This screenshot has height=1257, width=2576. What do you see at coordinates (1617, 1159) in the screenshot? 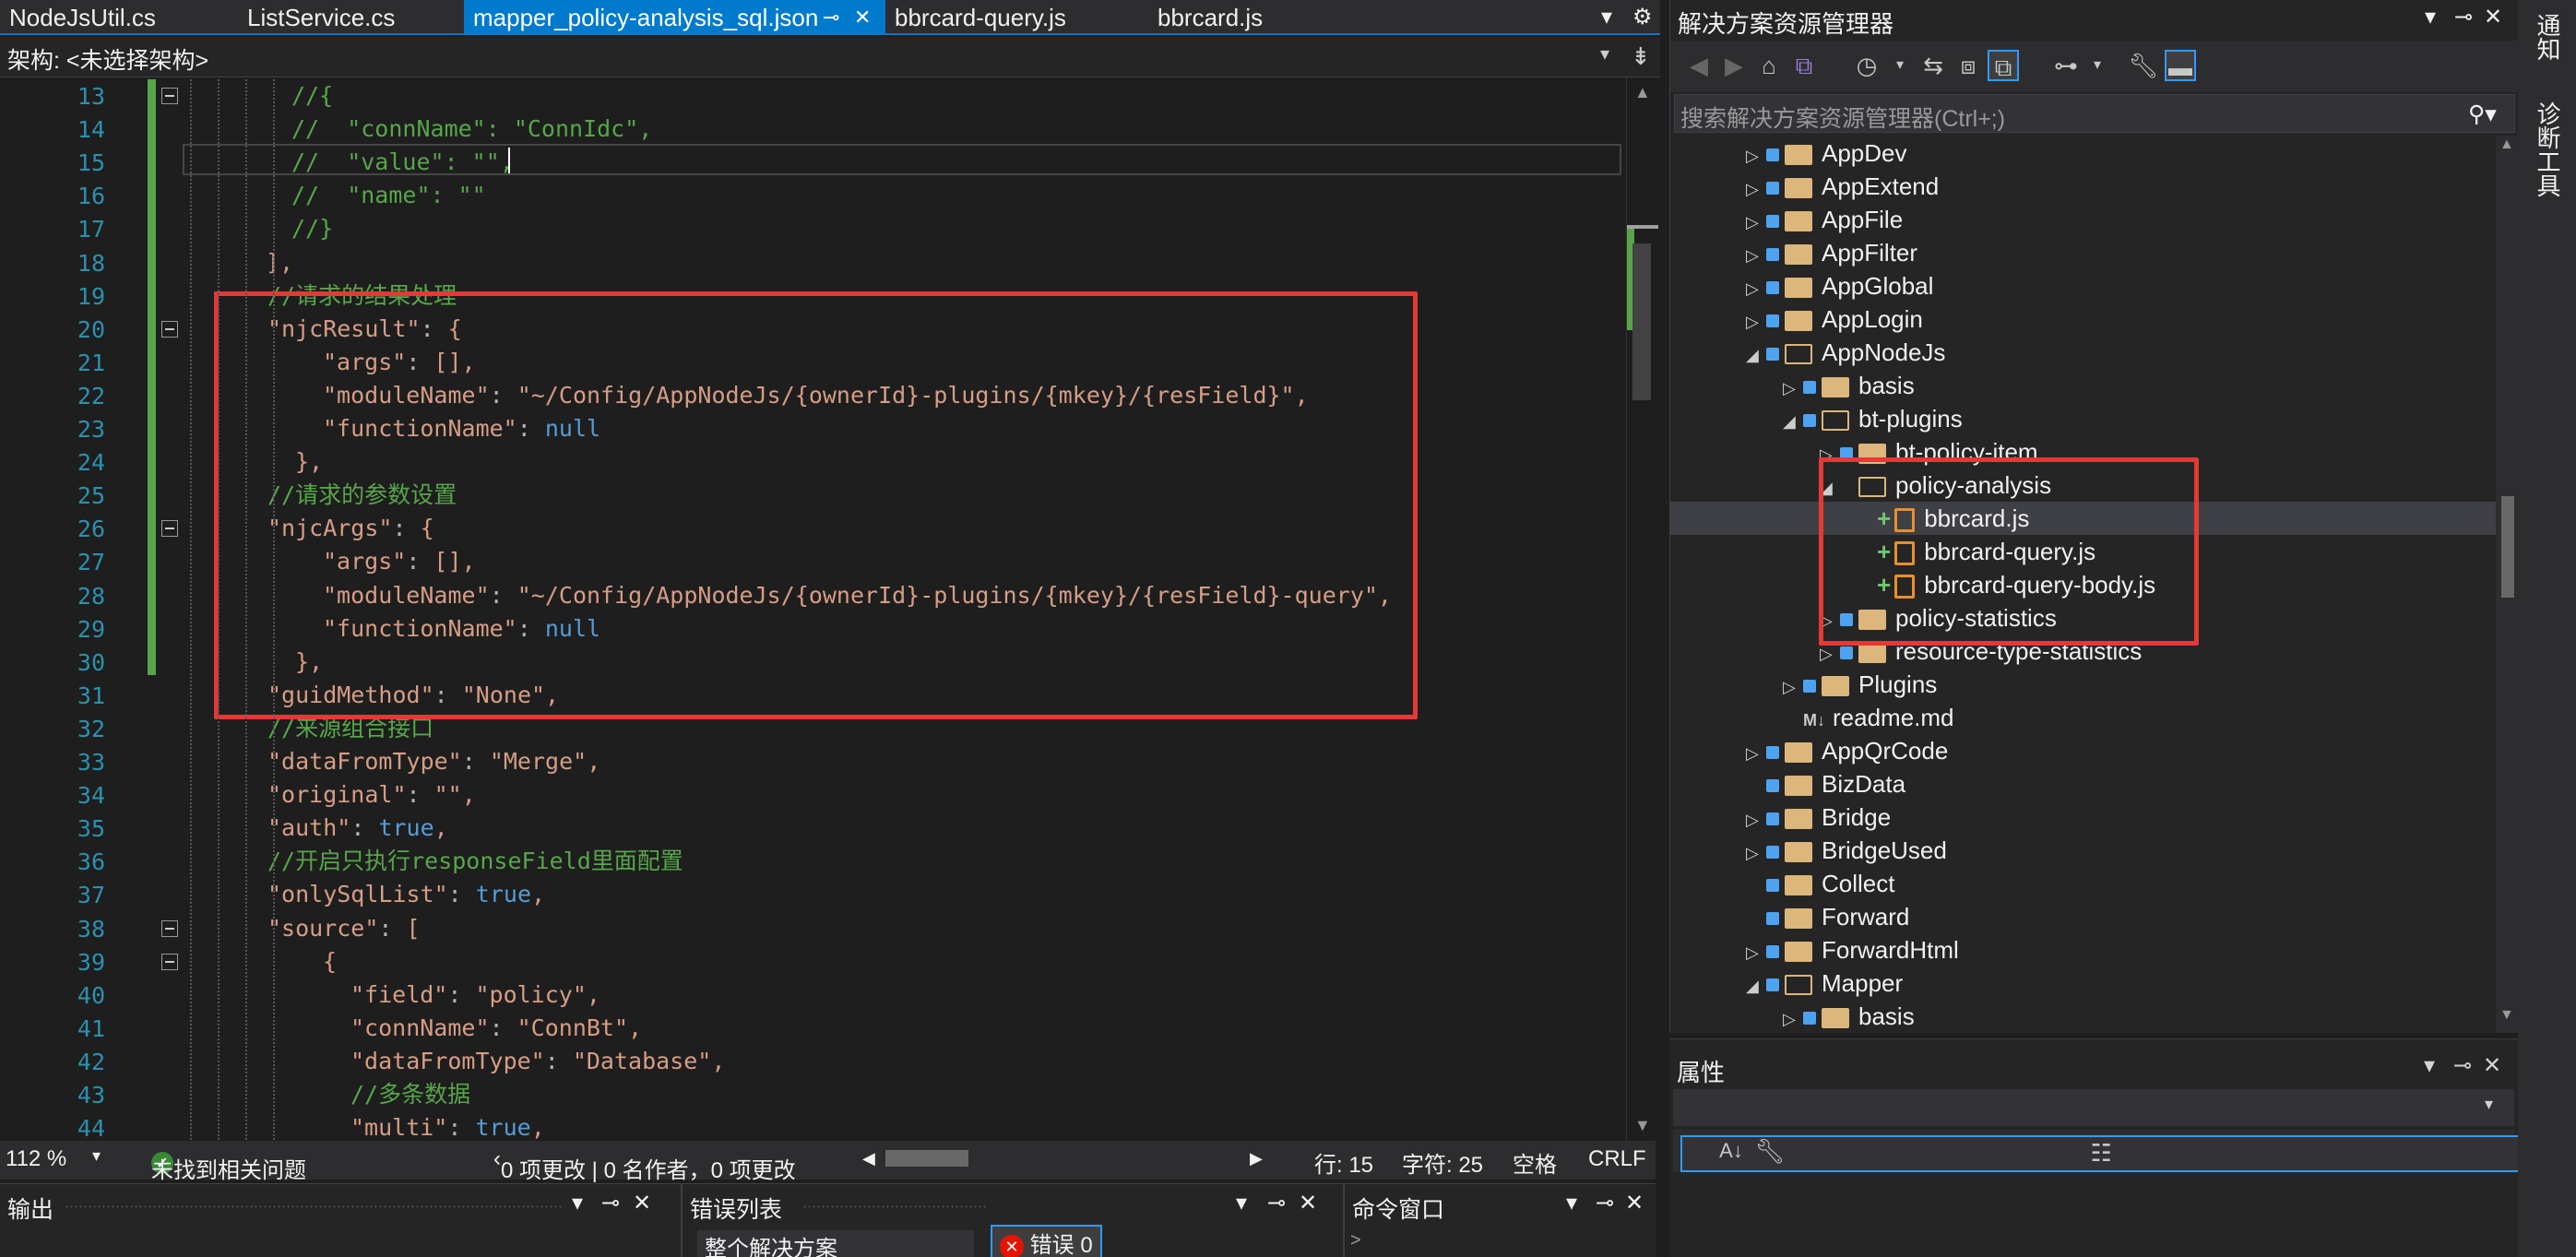
I see `line-ending-indicator: CRLF` at bounding box center [1617, 1159].